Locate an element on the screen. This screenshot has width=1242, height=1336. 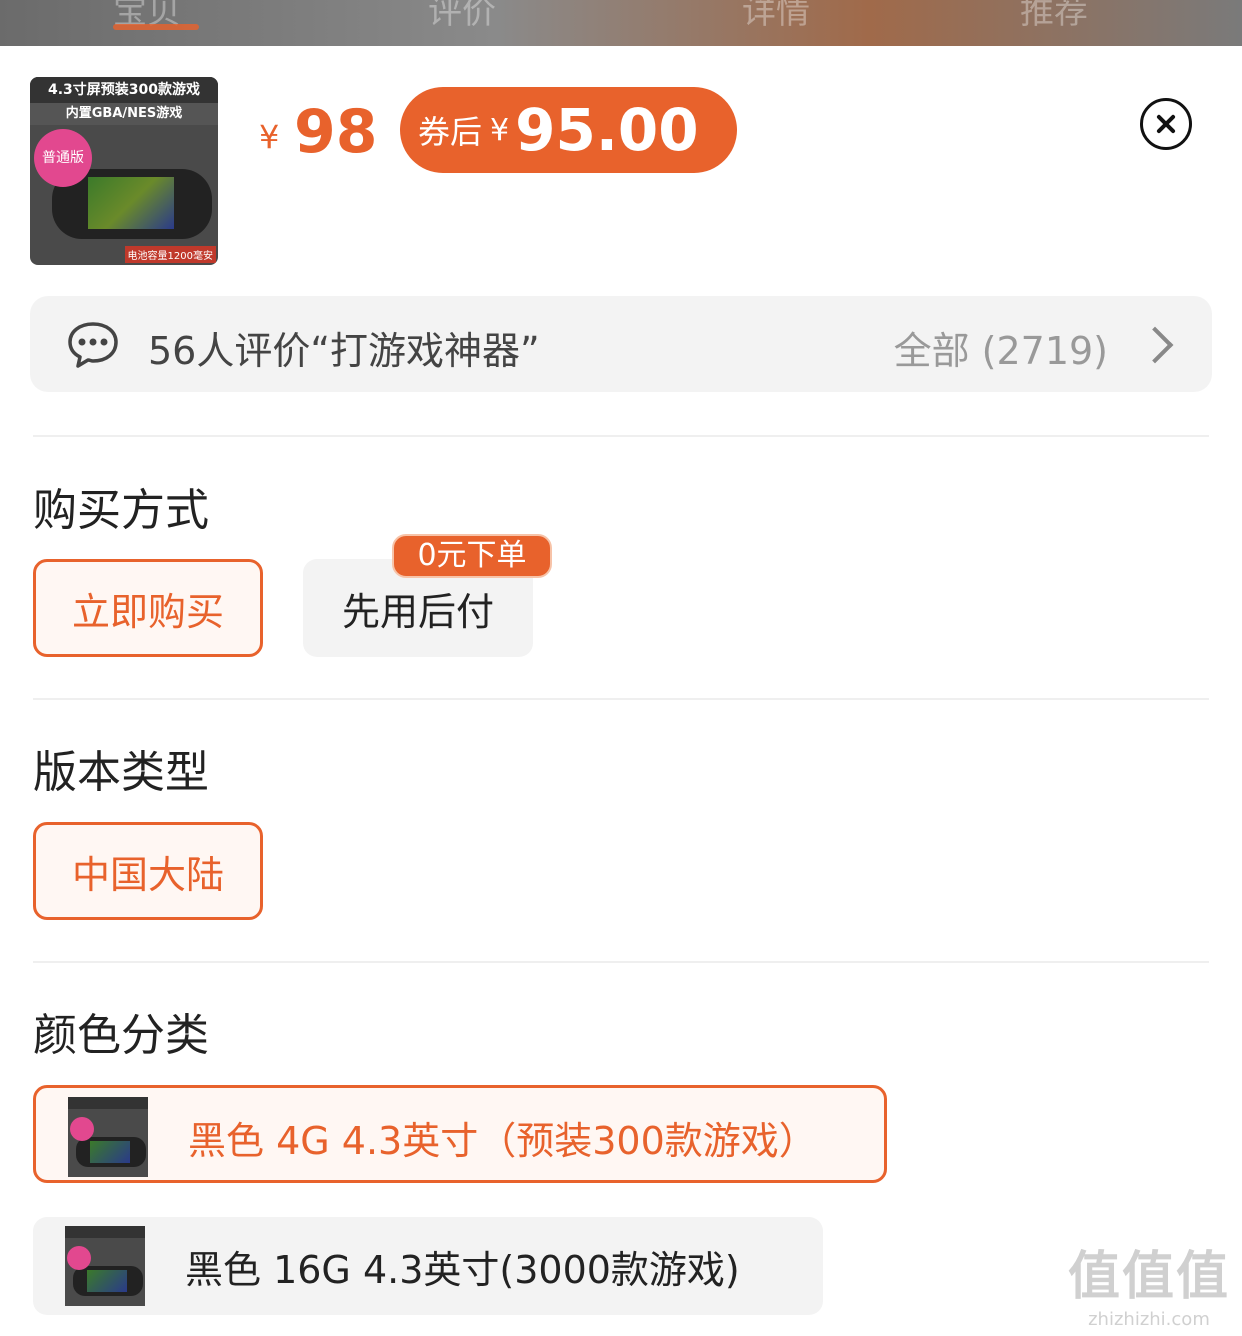
active-tab-indicator is located at coordinates (156, 27).